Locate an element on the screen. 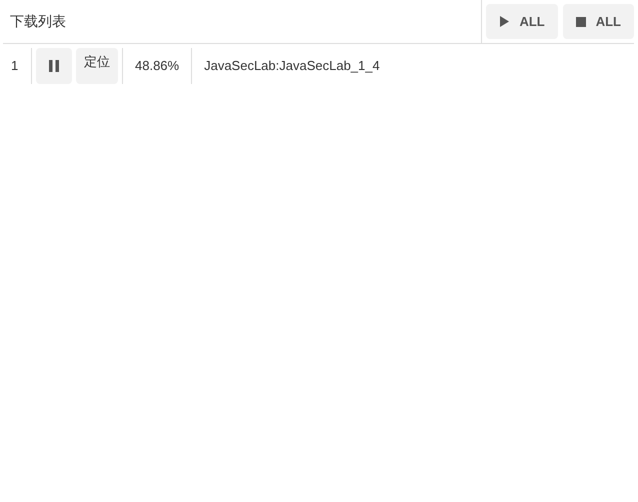 The width and height of the screenshot is (638, 502). pause-icon is located at coordinates (54, 66).